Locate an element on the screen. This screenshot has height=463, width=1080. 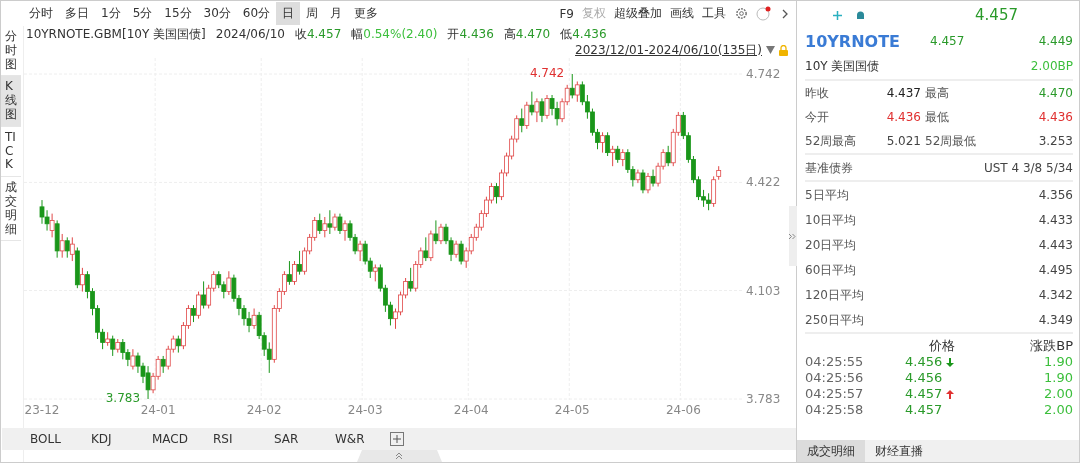
indicator-tab: SAR is located at coordinates (298, 439).